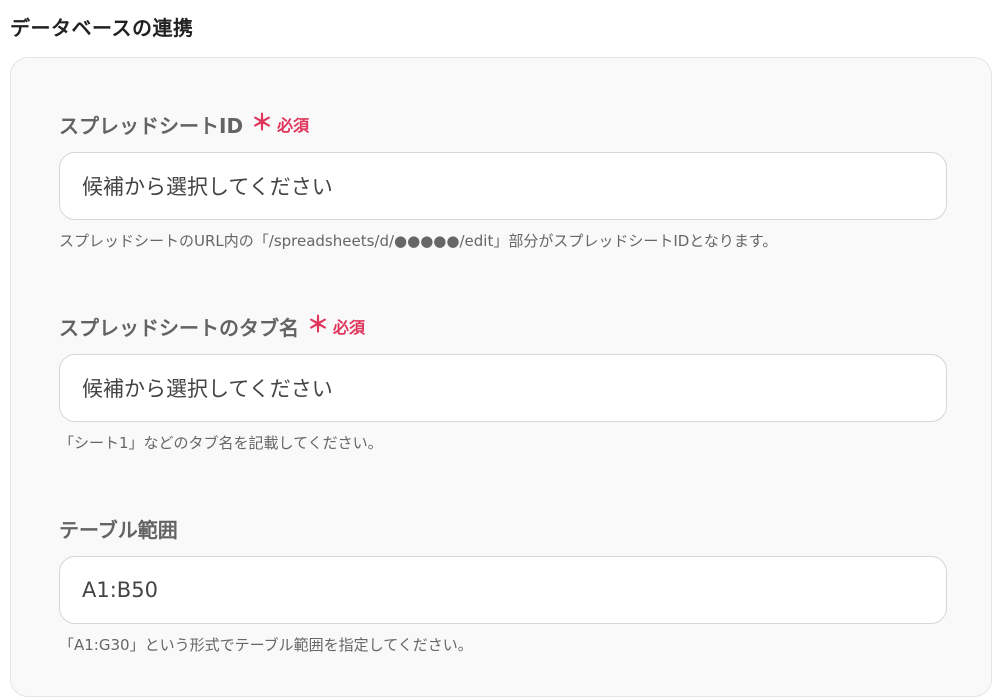  Describe the element at coordinates (503, 590) in the screenshot. I see `table-range-input: A1:B50` at that location.